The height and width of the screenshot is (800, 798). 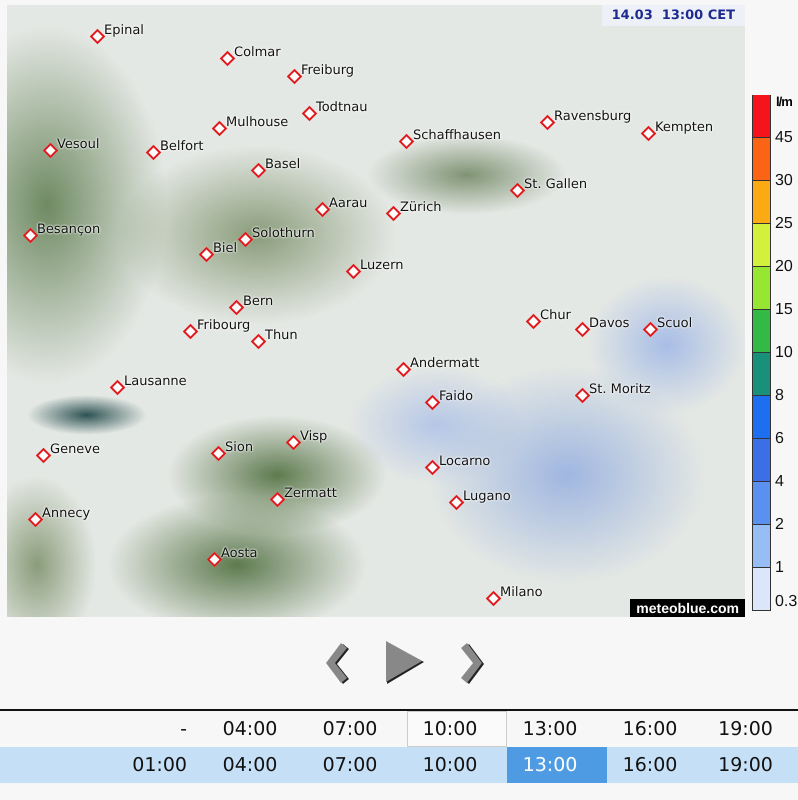 I want to click on legend-label: 2, so click(x=779, y=525).